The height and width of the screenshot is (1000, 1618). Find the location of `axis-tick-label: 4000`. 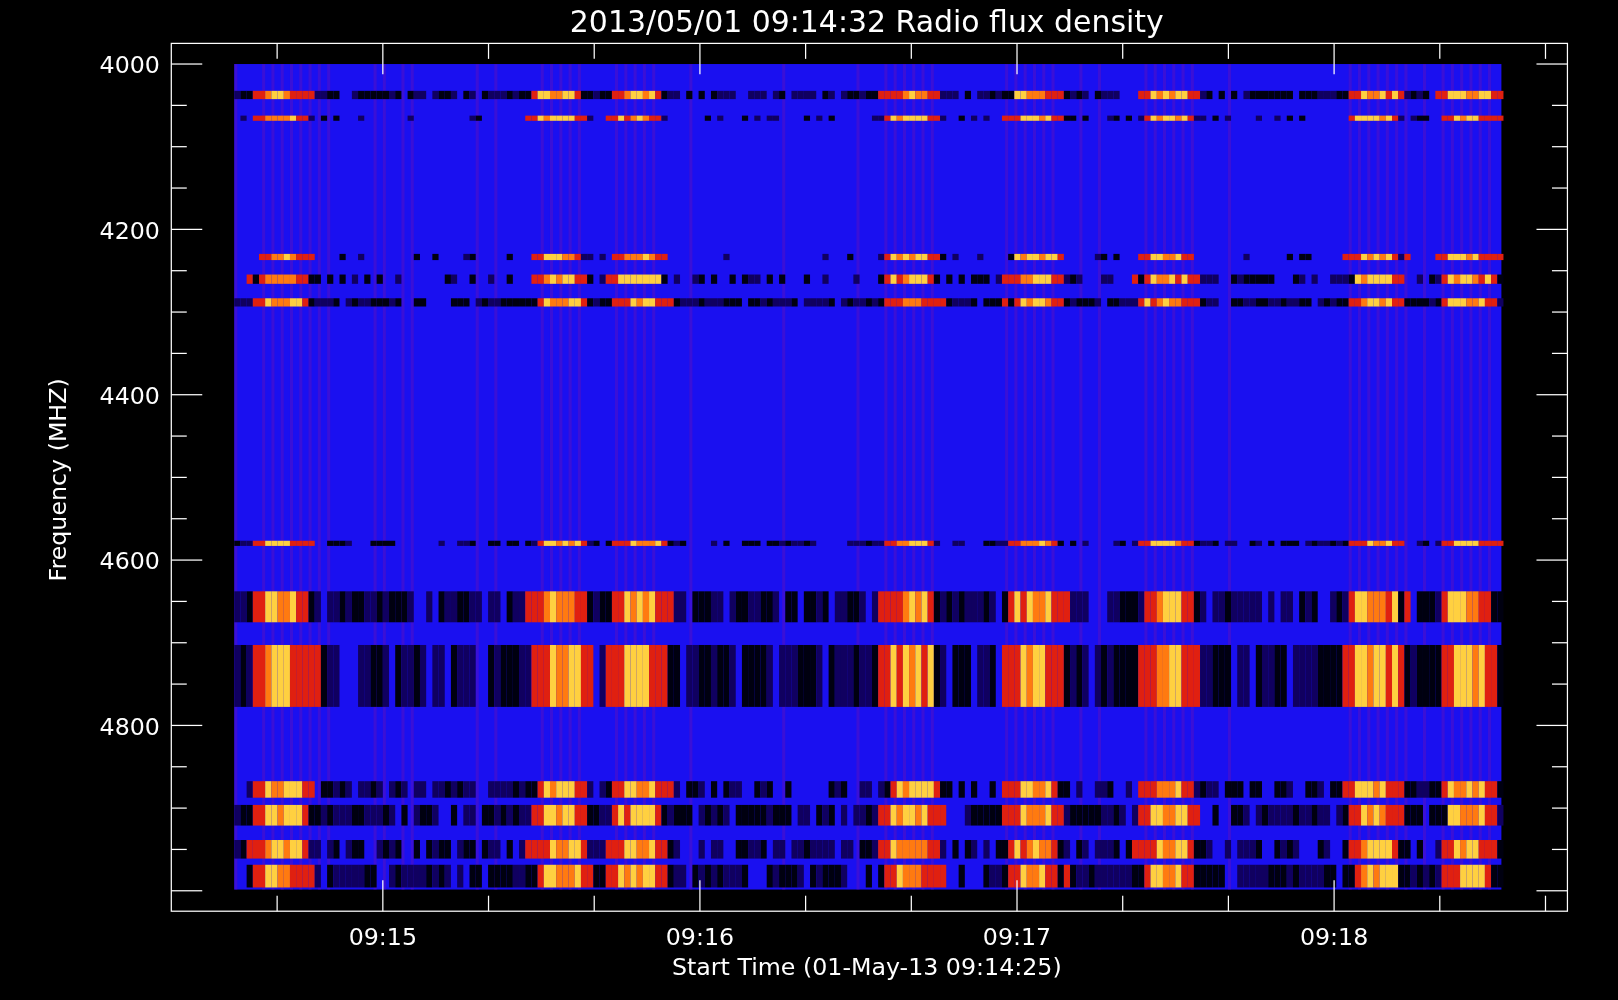

axis-tick-label: 4000 is located at coordinates (129, 65).